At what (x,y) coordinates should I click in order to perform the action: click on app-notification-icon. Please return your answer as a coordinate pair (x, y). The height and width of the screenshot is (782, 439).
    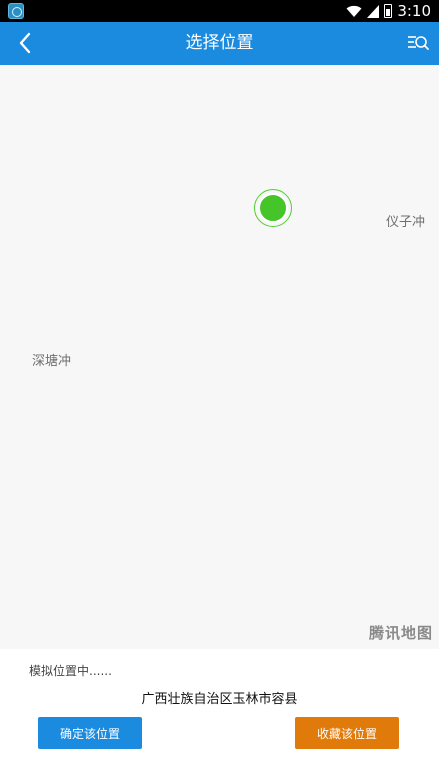
    Looking at the image, I should click on (16, 11).